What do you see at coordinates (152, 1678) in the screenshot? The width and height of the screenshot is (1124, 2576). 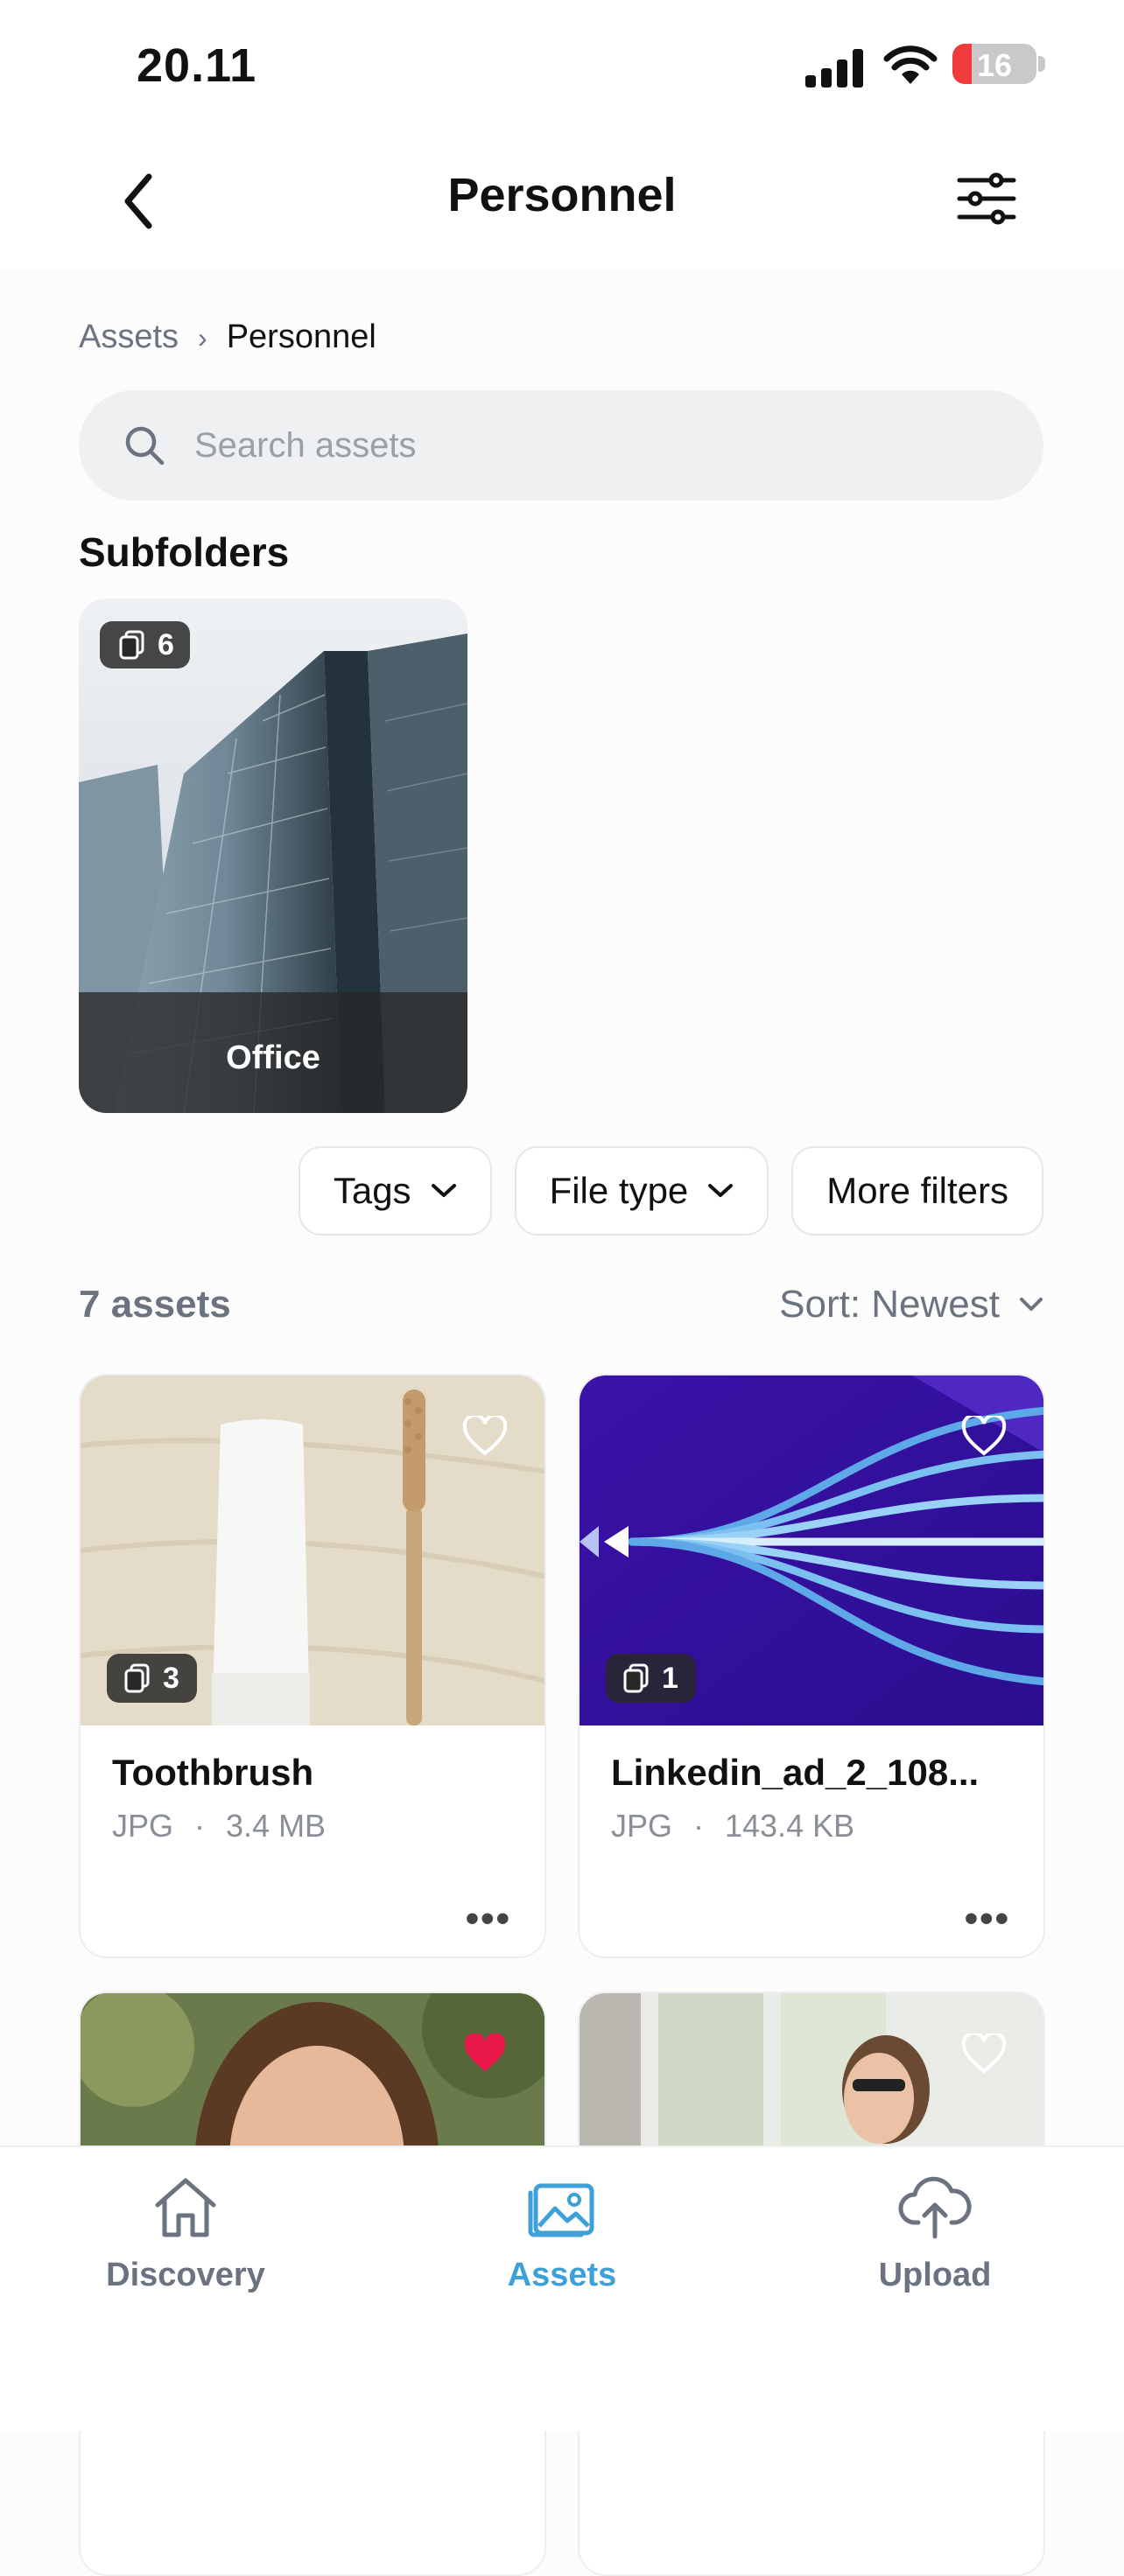 I see `file-count-badge: 3` at bounding box center [152, 1678].